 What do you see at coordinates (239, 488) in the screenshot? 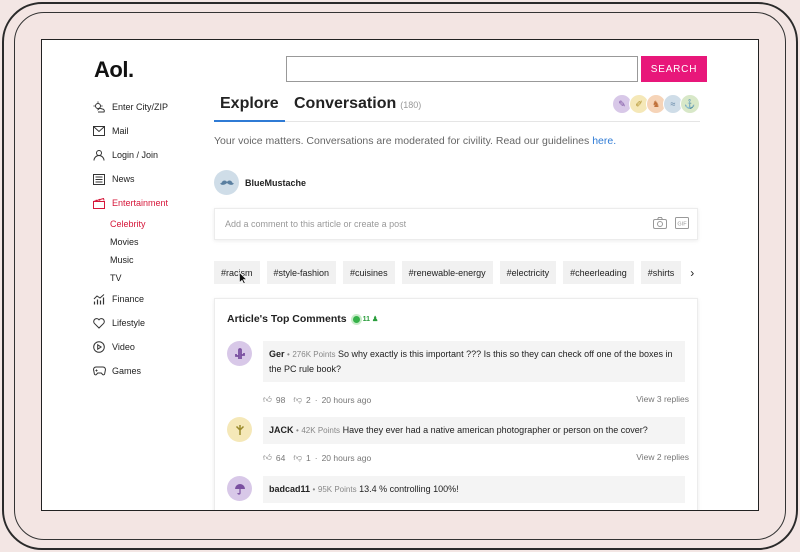
I see `umbrella-avatar-icon` at bounding box center [239, 488].